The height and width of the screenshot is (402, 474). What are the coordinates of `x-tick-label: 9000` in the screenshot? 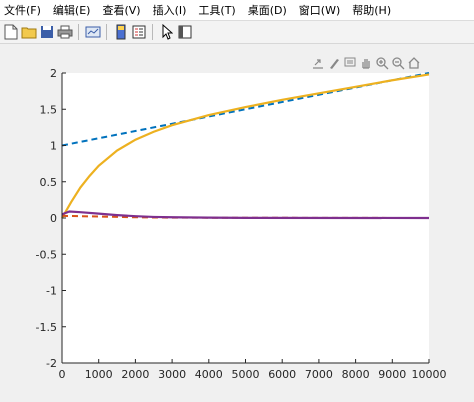 It's located at (392, 374).